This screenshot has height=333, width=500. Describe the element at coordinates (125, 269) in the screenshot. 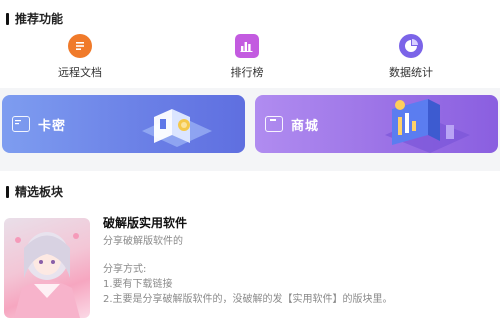

I see `description-line: 分享方式:` at that location.